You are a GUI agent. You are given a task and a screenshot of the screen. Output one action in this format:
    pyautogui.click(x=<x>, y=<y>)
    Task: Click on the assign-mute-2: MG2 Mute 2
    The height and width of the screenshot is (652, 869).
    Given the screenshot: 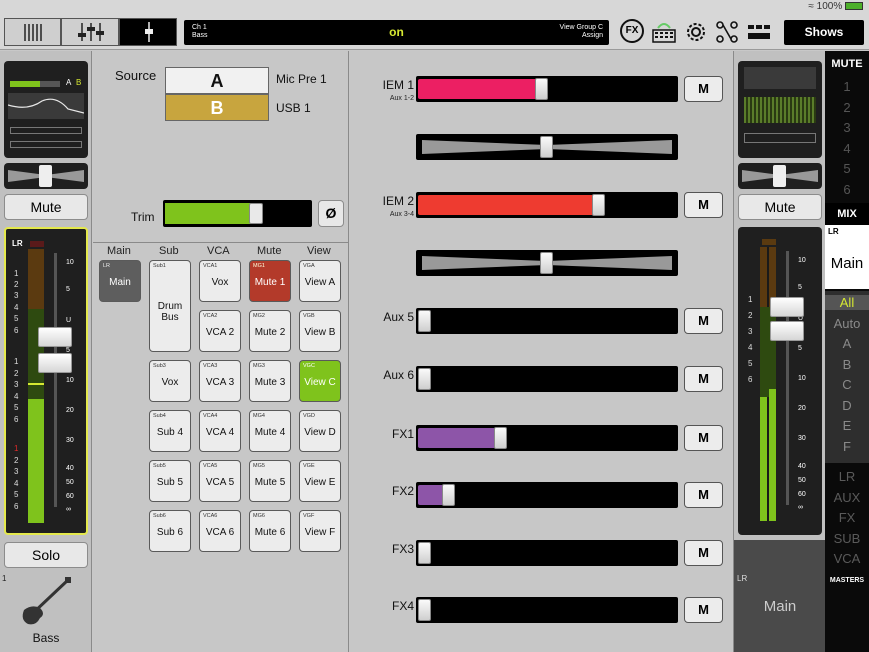 What is the action you would take?
    pyautogui.click(x=270, y=331)
    